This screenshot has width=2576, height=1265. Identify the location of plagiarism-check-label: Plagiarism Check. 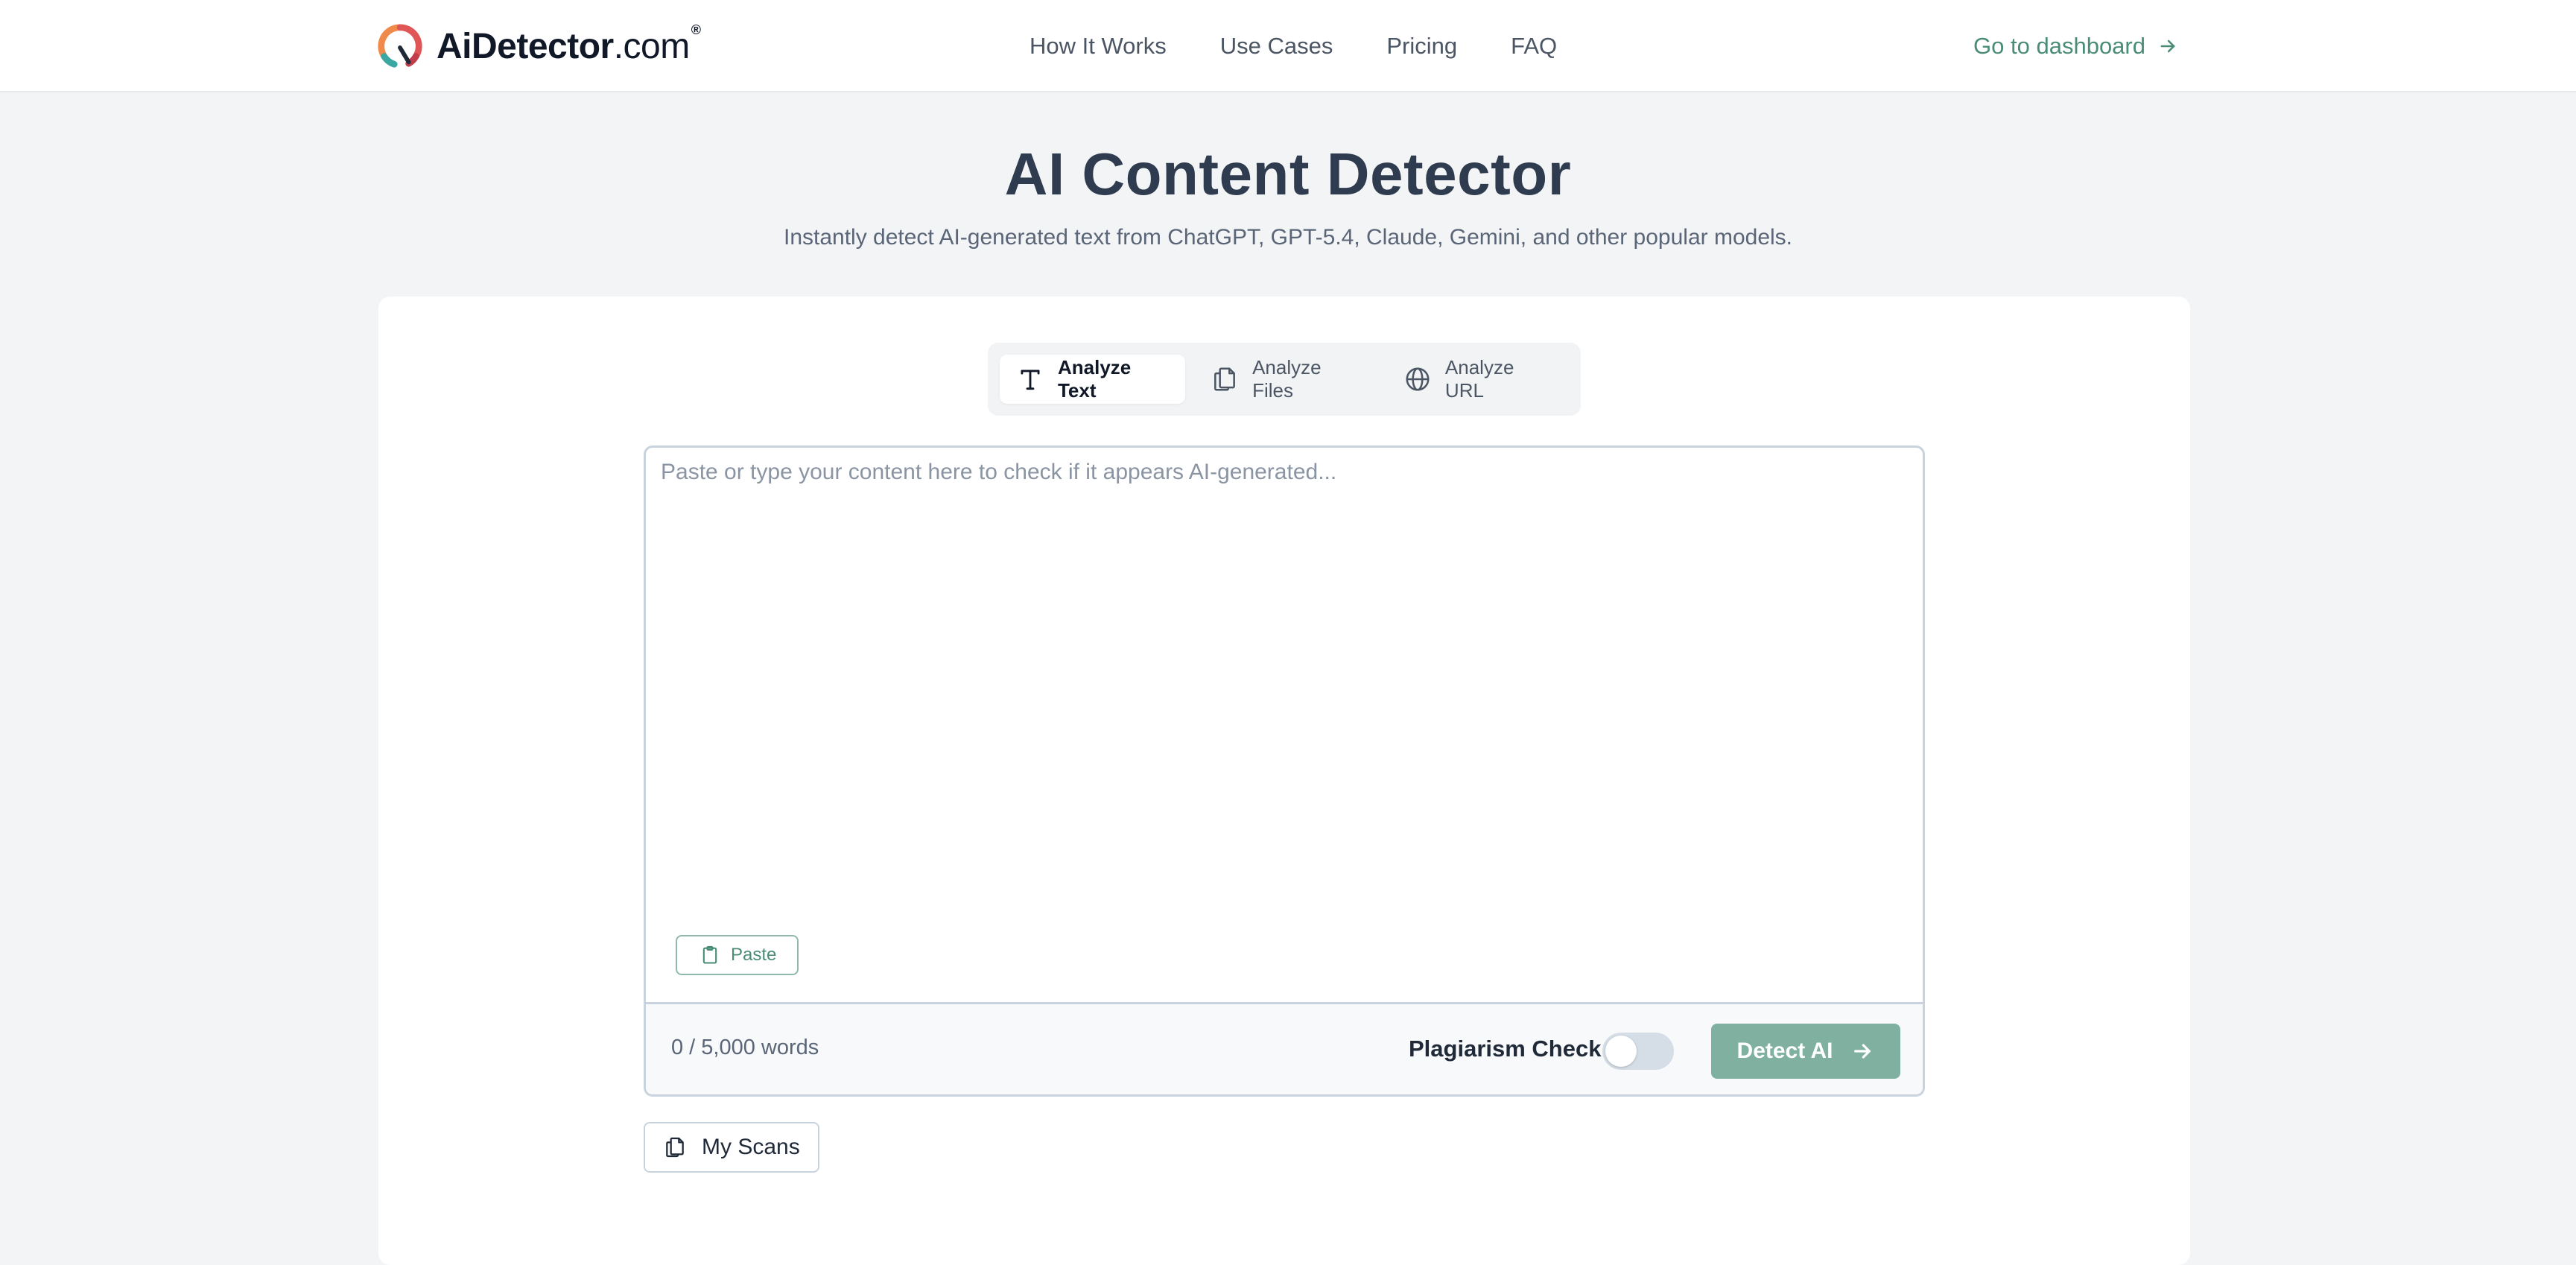
(1506, 1049).